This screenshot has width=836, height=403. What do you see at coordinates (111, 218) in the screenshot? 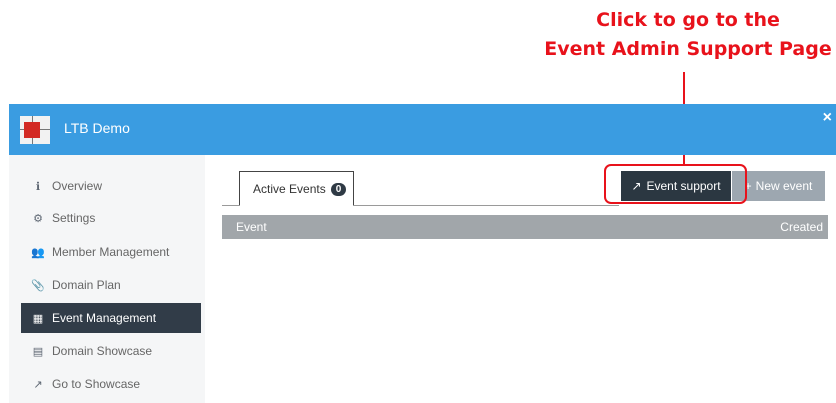
I see `sidebar-item-settings: ⚙ Settings` at bounding box center [111, 218].